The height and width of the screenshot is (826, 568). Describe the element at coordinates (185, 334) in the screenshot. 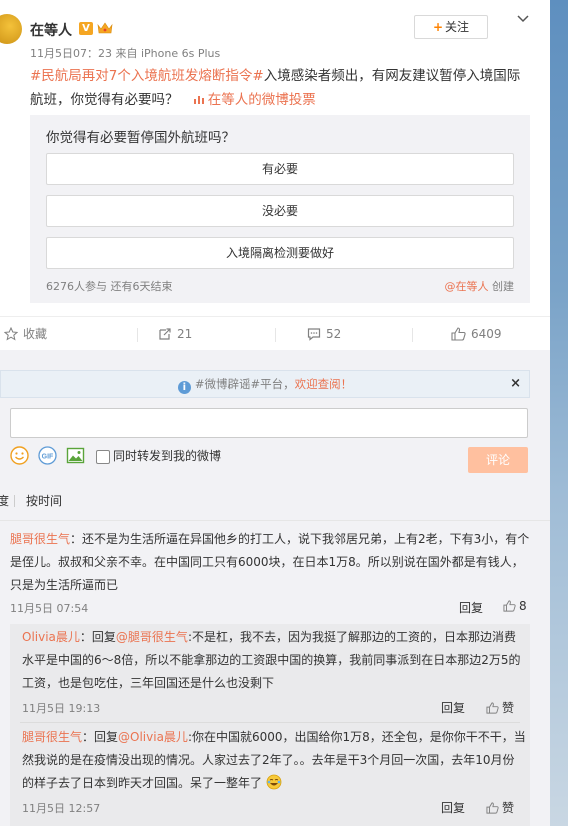

I see `repost-count: 21` at that location.